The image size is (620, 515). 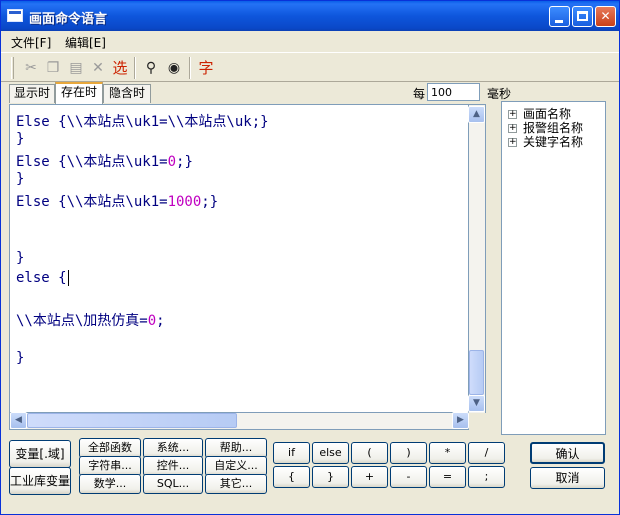 I want to click on tree-item-keywords: + 关键字名称, so click(x=545, y=141).